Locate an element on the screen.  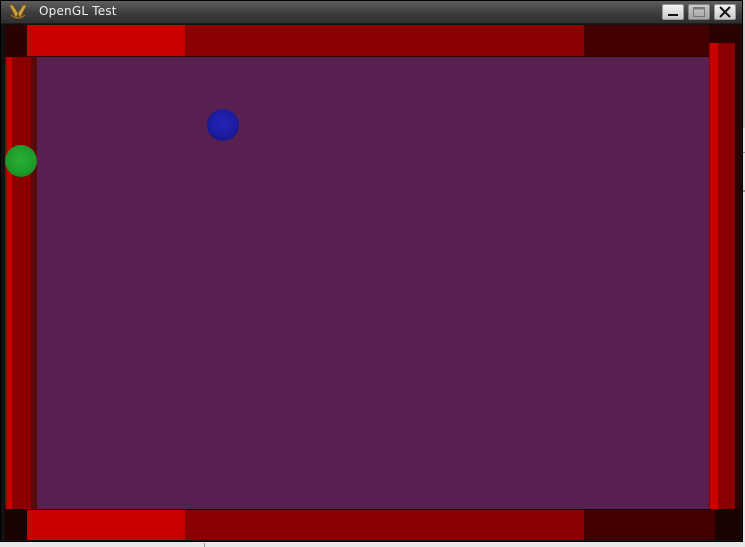
minimize-button is located at coordinates (673, 12).